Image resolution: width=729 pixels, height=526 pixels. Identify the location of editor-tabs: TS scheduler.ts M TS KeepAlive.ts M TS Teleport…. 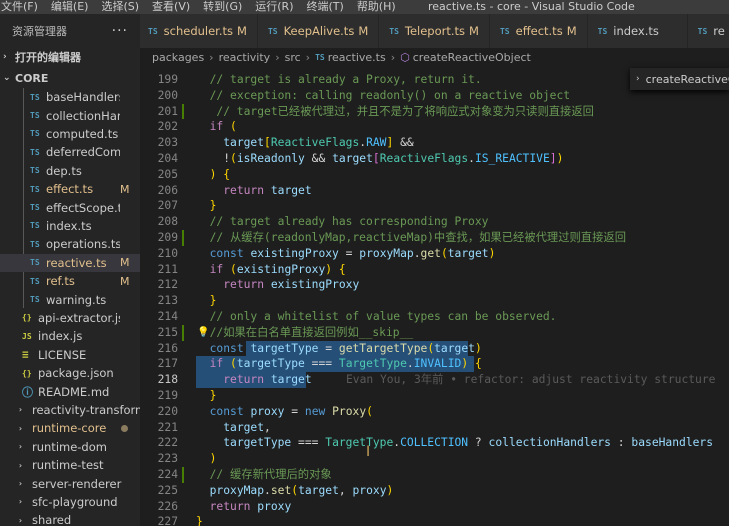
(434, 31).